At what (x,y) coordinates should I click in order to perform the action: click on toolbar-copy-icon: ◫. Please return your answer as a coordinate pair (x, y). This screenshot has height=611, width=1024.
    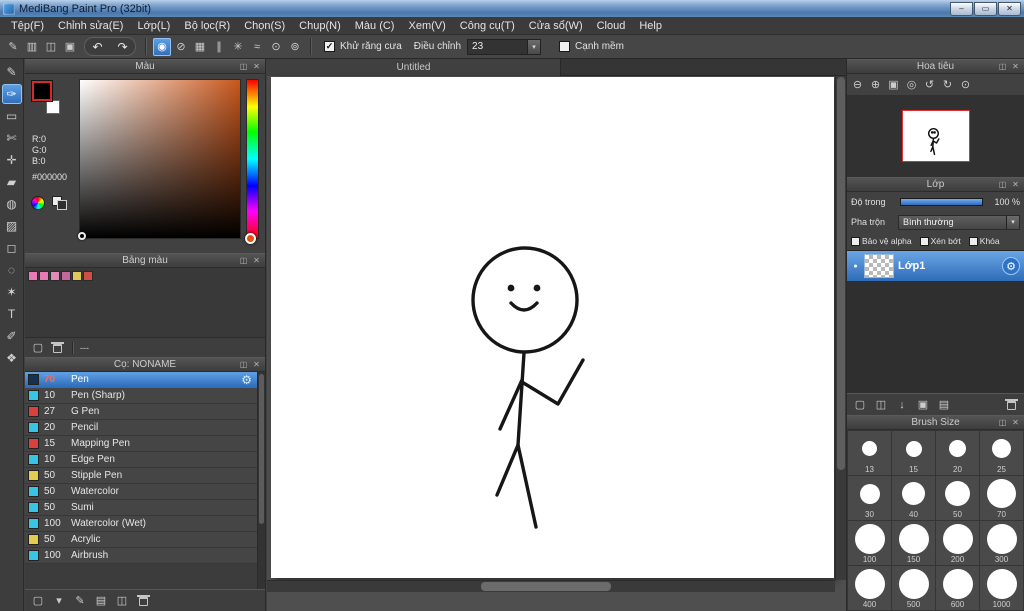
    Looking at the image, I should click on (51, 47).